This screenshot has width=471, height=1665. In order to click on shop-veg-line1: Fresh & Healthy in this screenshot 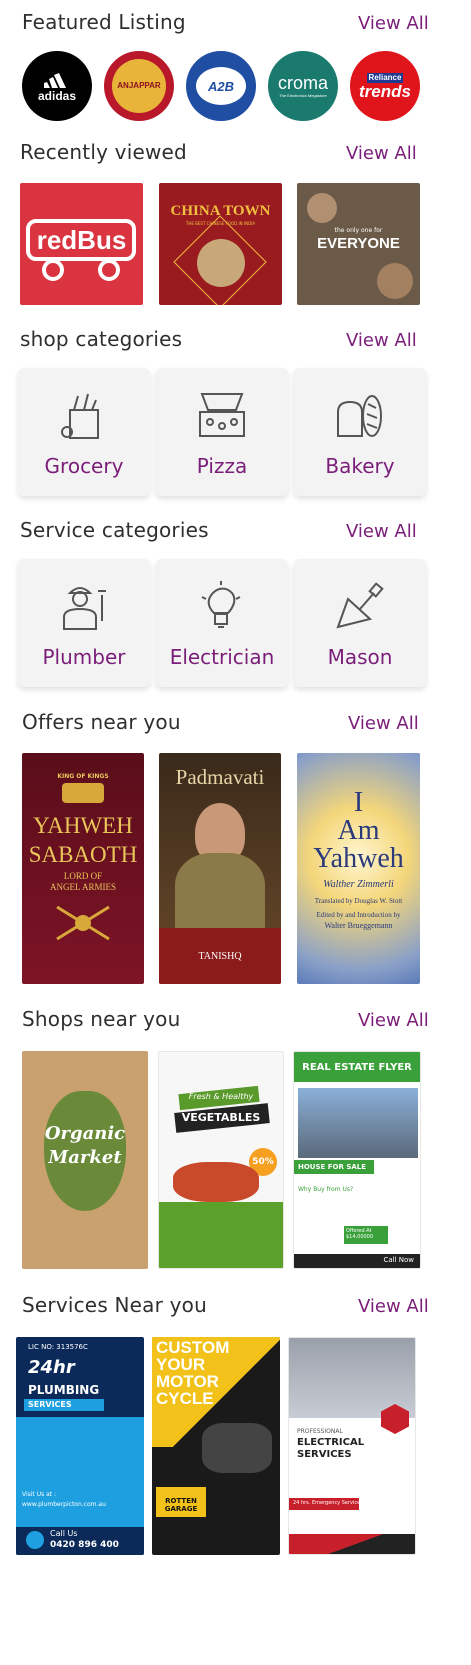, I will do `click(221, 1096)`.